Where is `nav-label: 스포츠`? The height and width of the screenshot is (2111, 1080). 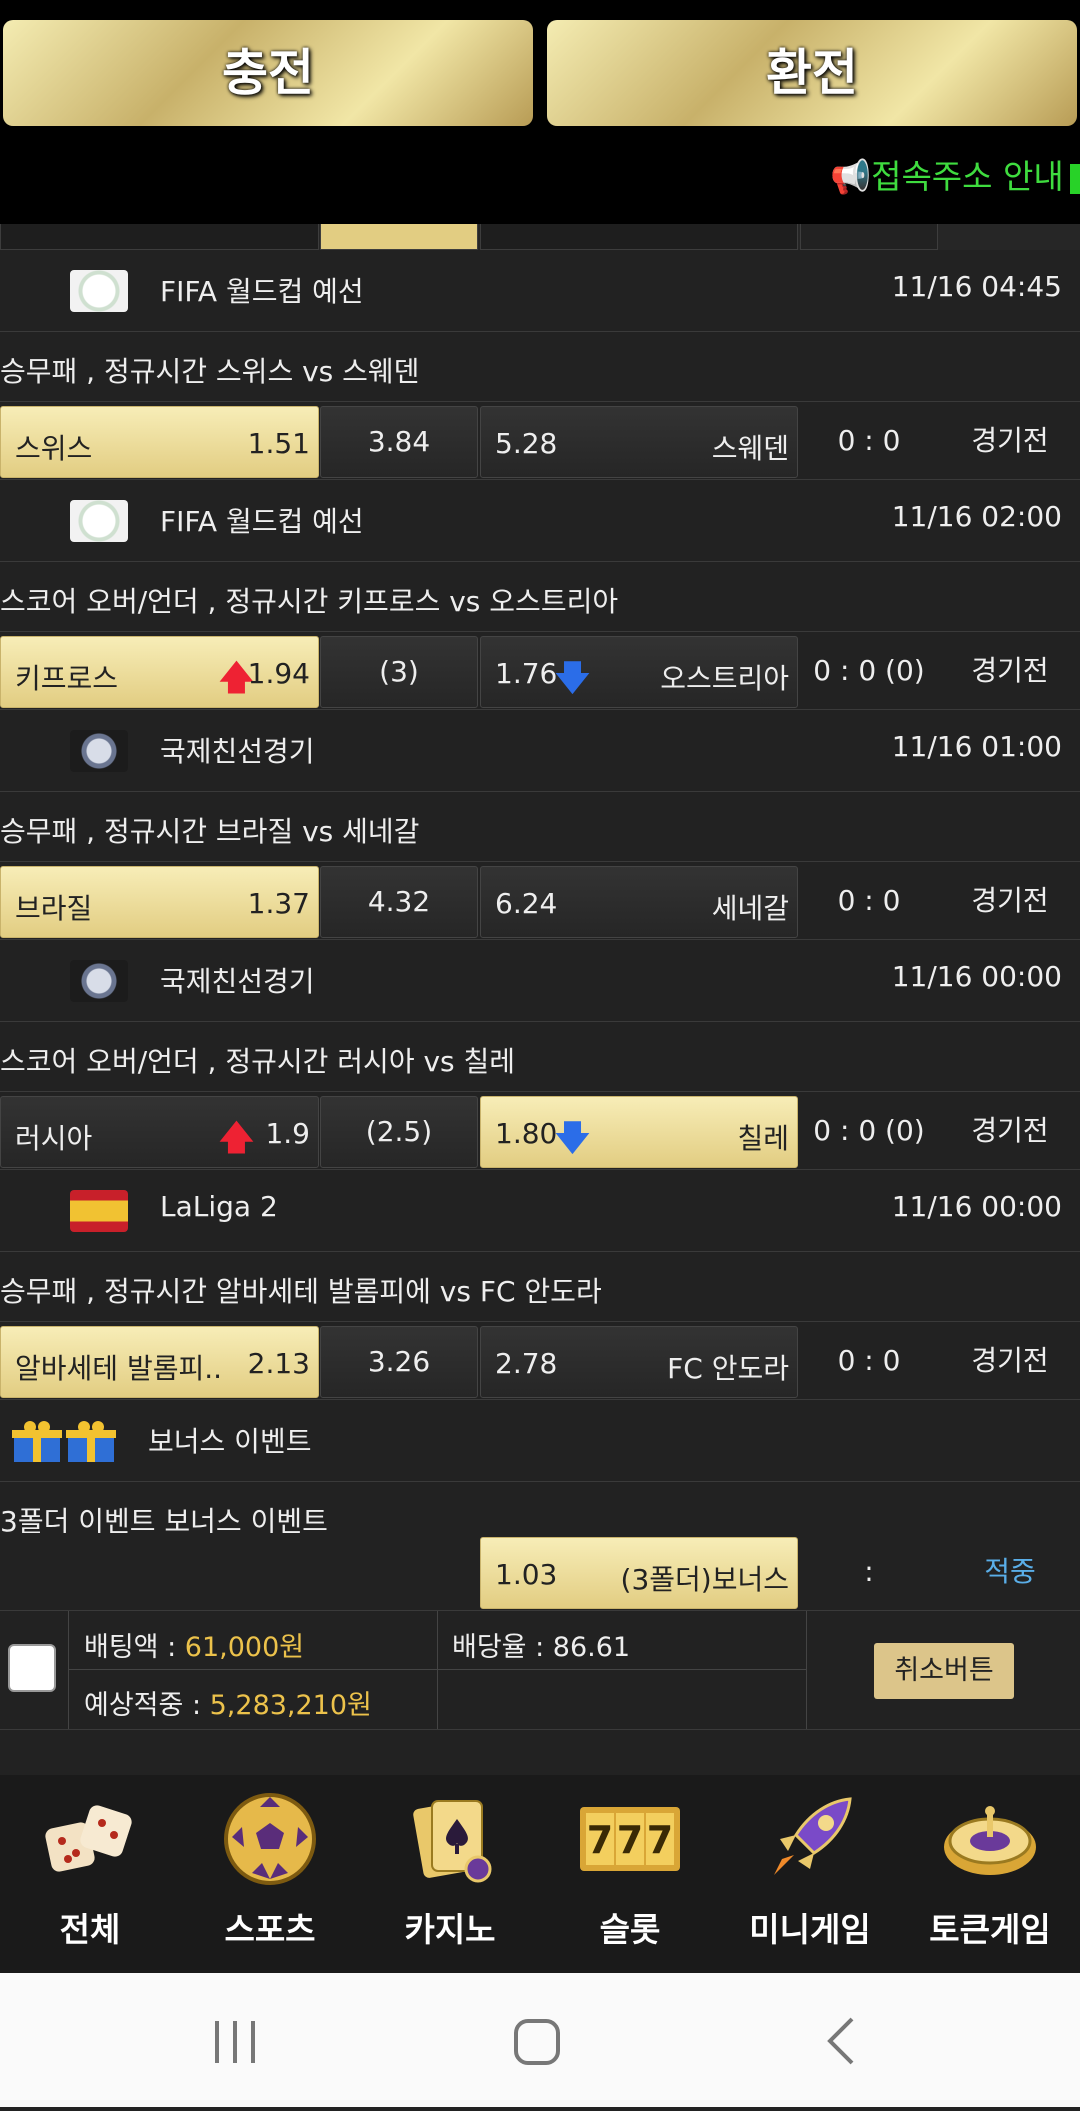
nav-label: 스포츠 is located at coordinates (270, 1929).